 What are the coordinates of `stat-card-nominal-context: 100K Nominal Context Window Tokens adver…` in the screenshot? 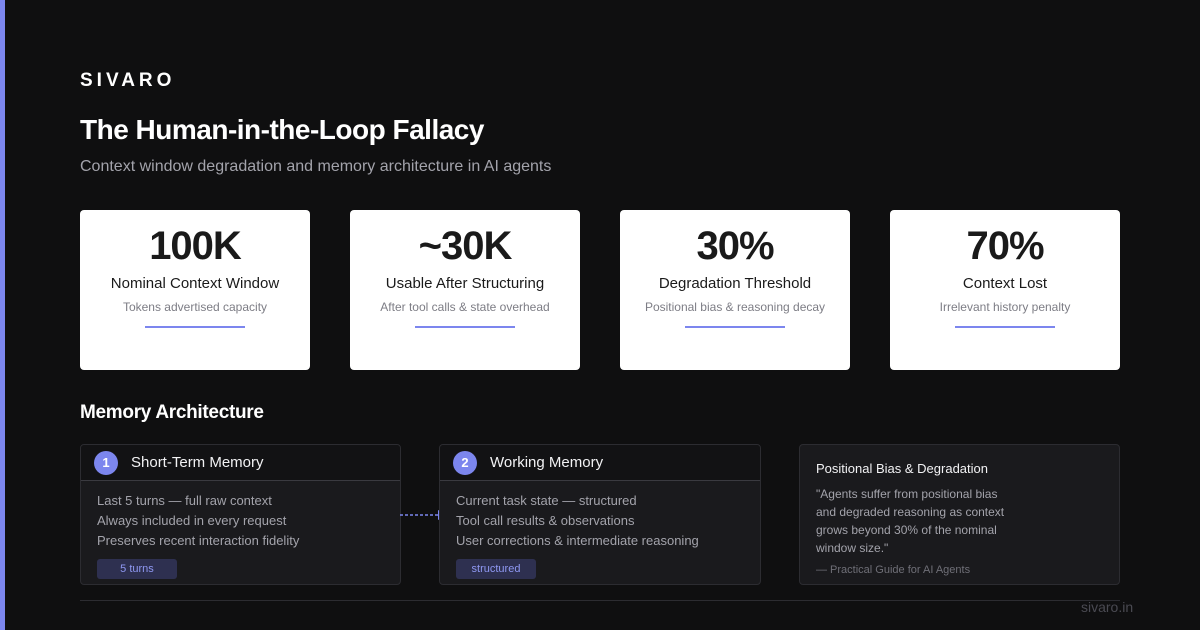 It's located at (195, 290).